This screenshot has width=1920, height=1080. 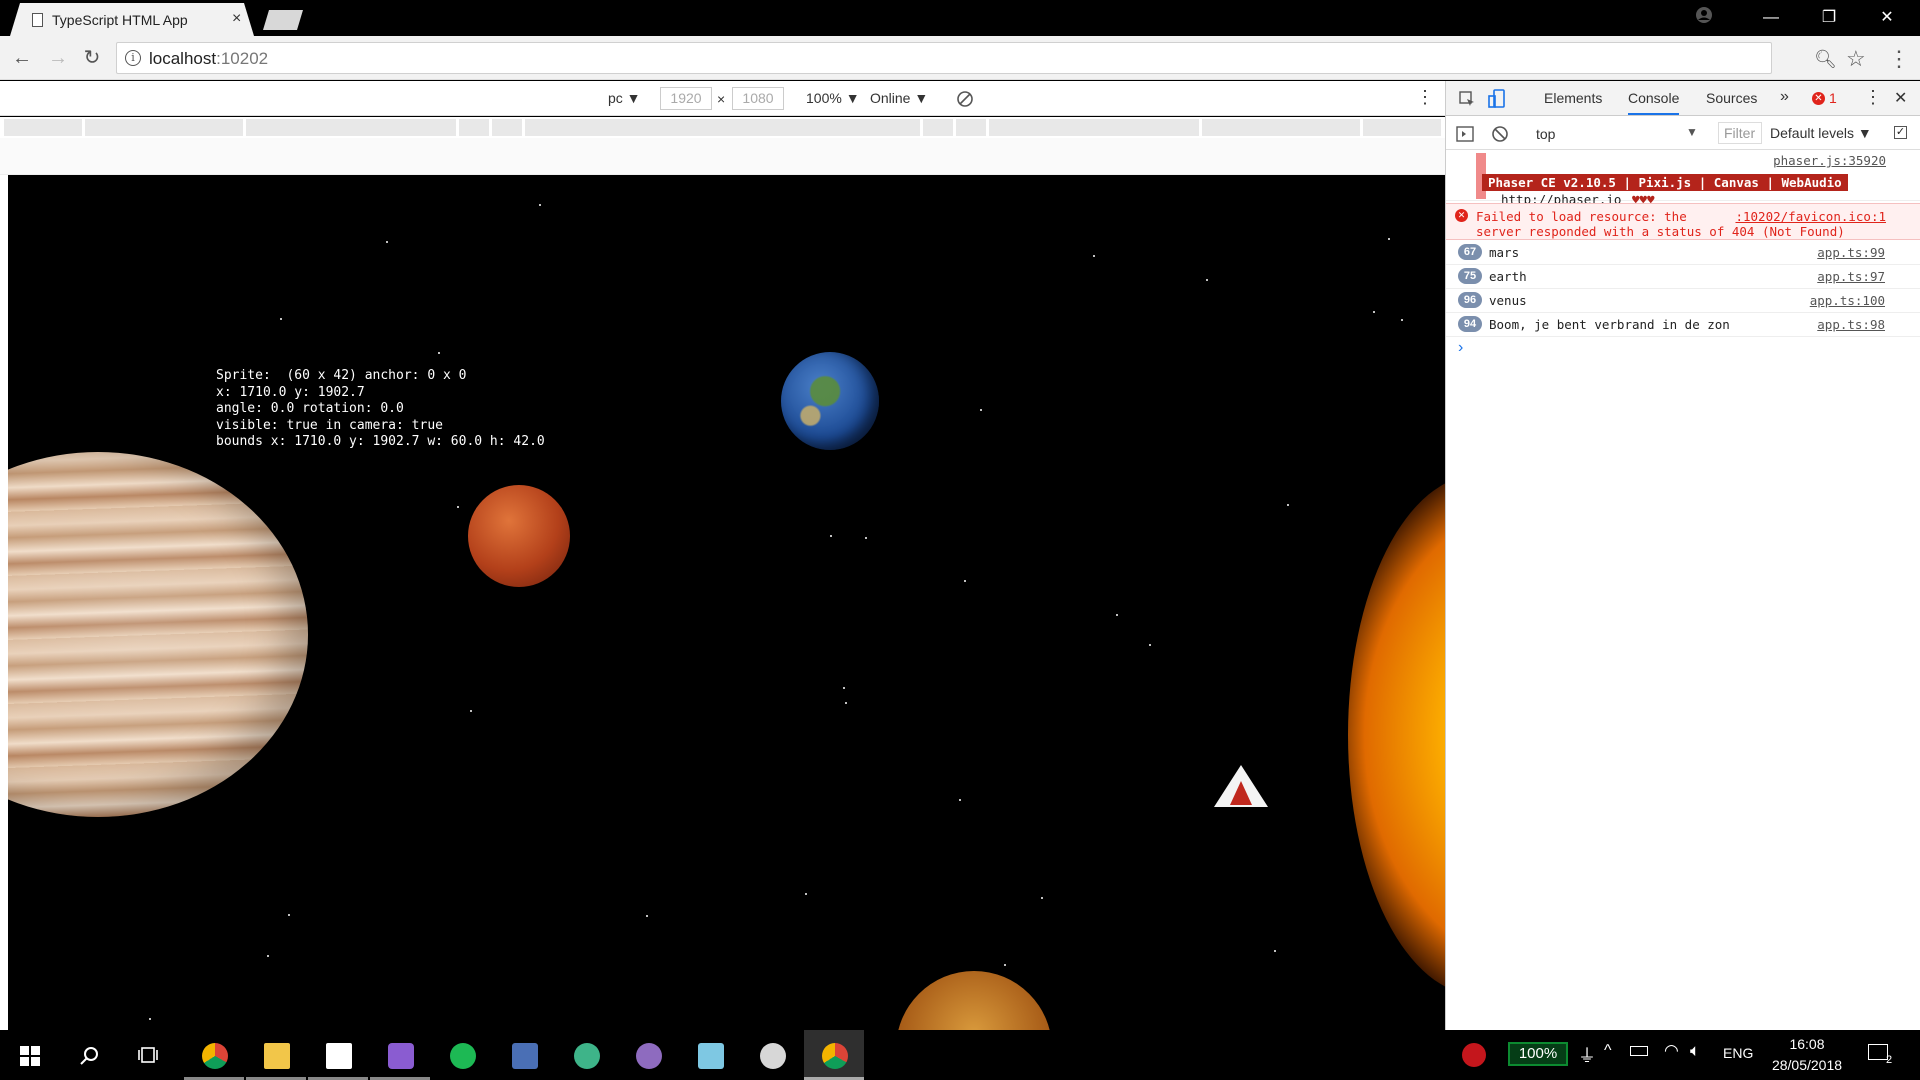 What do you see at coordinates (1847, 300) in the screenshot?
I see `log-source-link: app.ts:100` at bounding box center [1847, 300].